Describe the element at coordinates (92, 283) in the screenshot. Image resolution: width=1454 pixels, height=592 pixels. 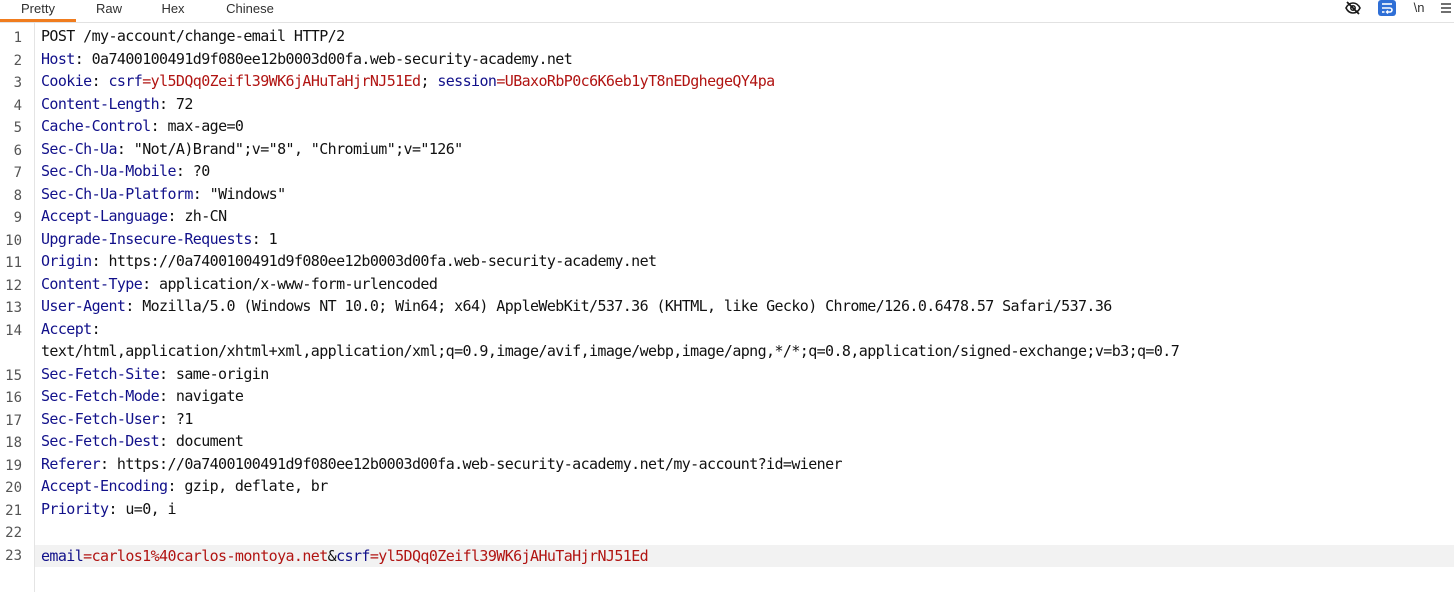
I see `header-name: Content-Type` at that location.